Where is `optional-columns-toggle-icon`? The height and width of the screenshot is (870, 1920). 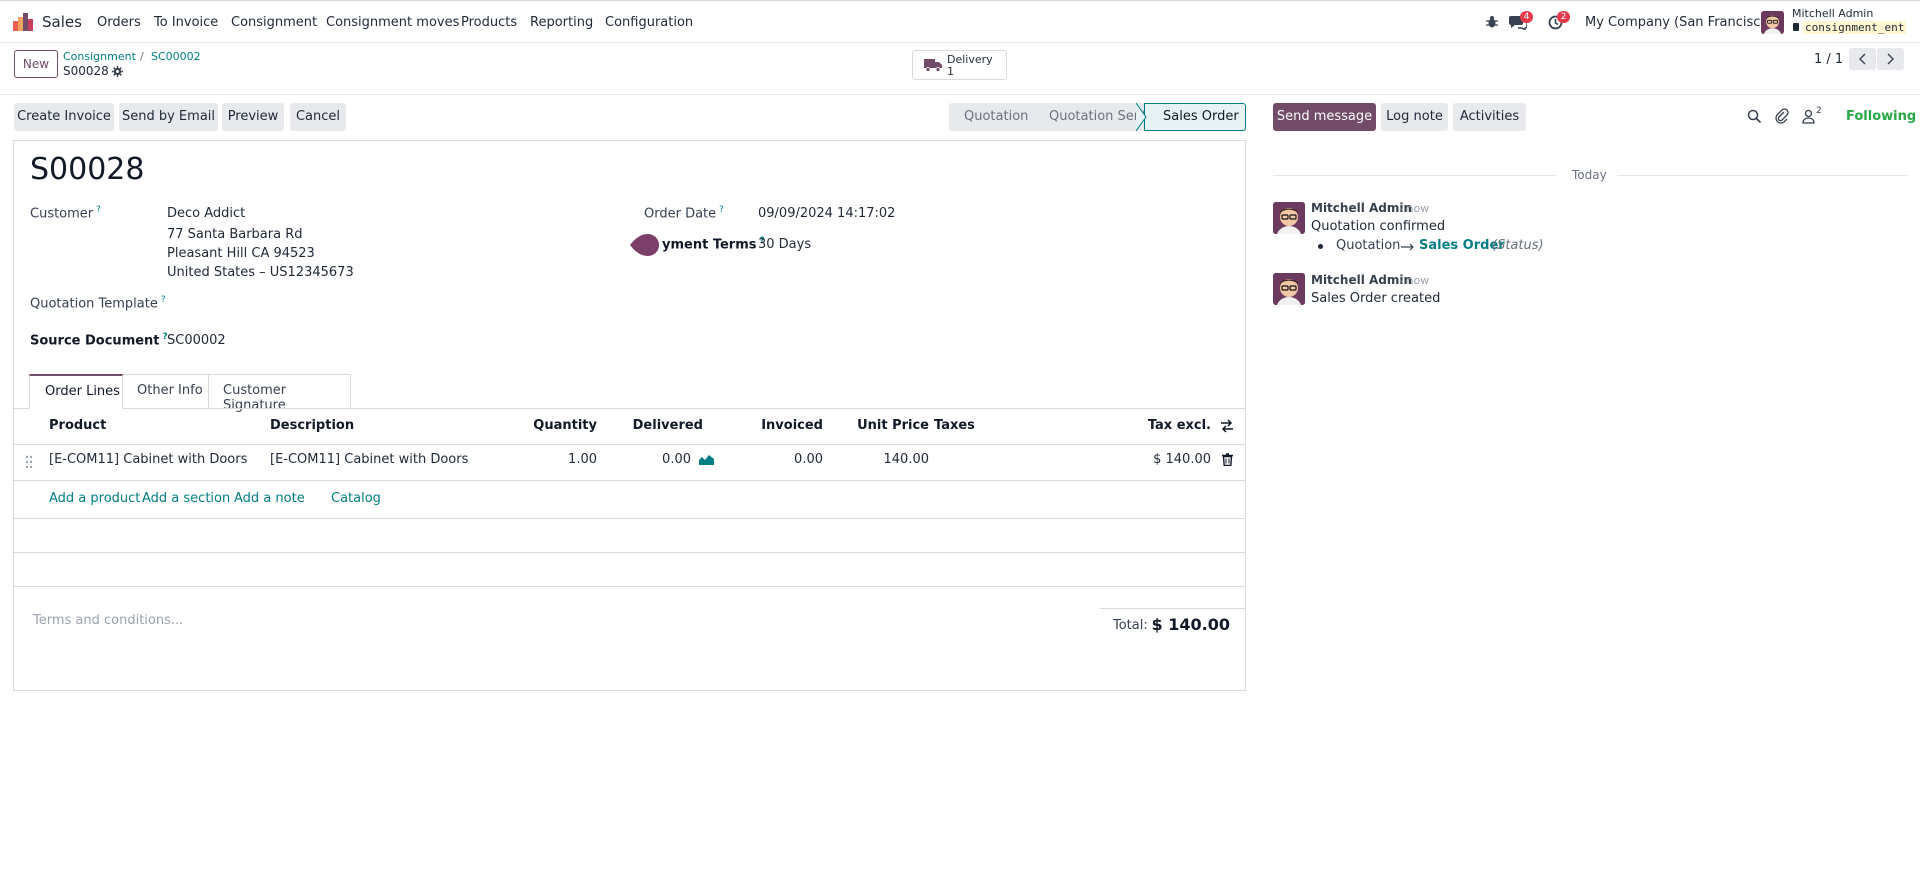 optional-columns-toggle-icon is located at coordinates (1227, 426).